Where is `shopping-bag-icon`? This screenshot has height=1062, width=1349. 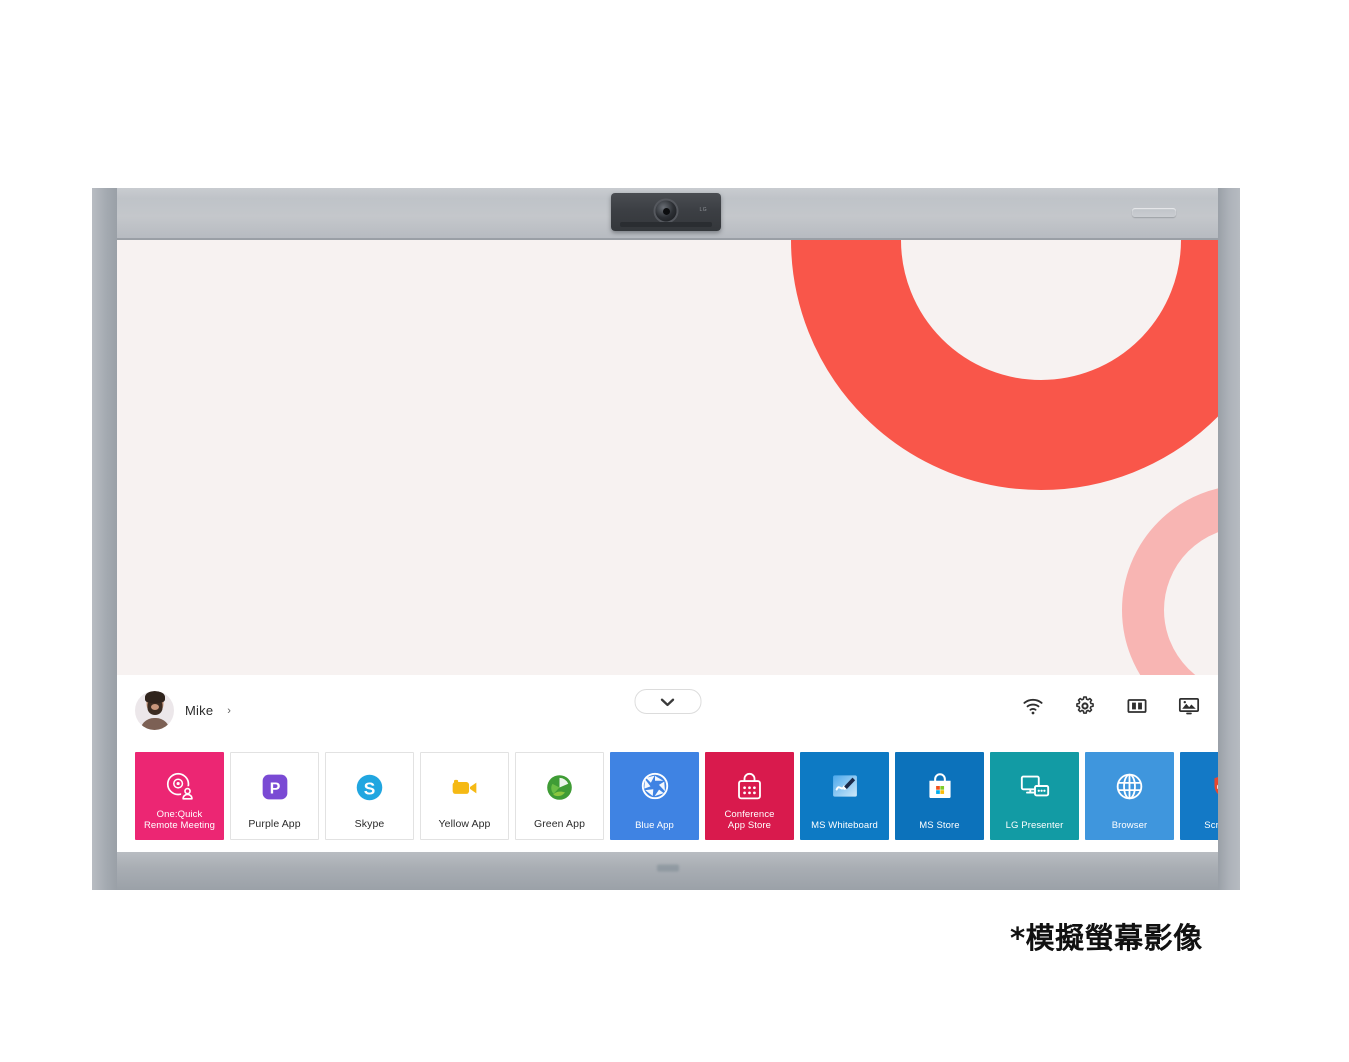
shopping-bag-icon is located at coordinates (750, 786).